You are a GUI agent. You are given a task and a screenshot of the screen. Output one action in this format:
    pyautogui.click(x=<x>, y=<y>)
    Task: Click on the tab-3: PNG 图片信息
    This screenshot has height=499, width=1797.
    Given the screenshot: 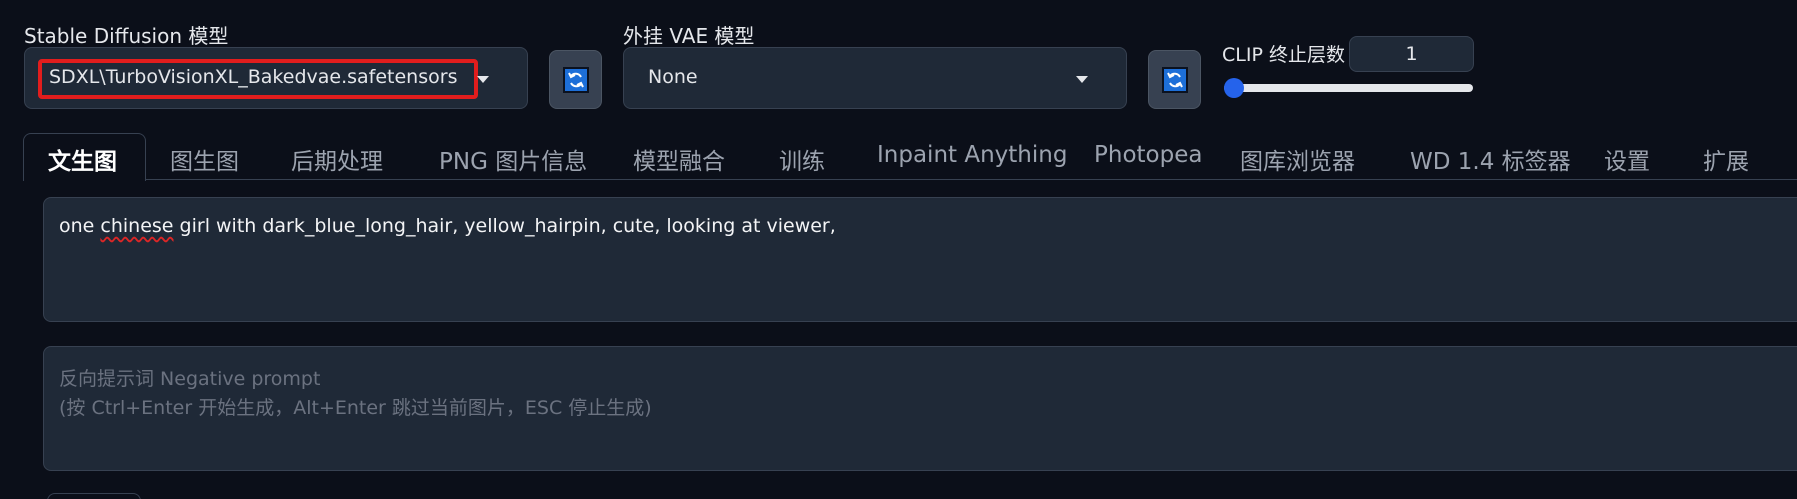 What is the action you would take?
    pyautogui.click(x=513, y=159)
    